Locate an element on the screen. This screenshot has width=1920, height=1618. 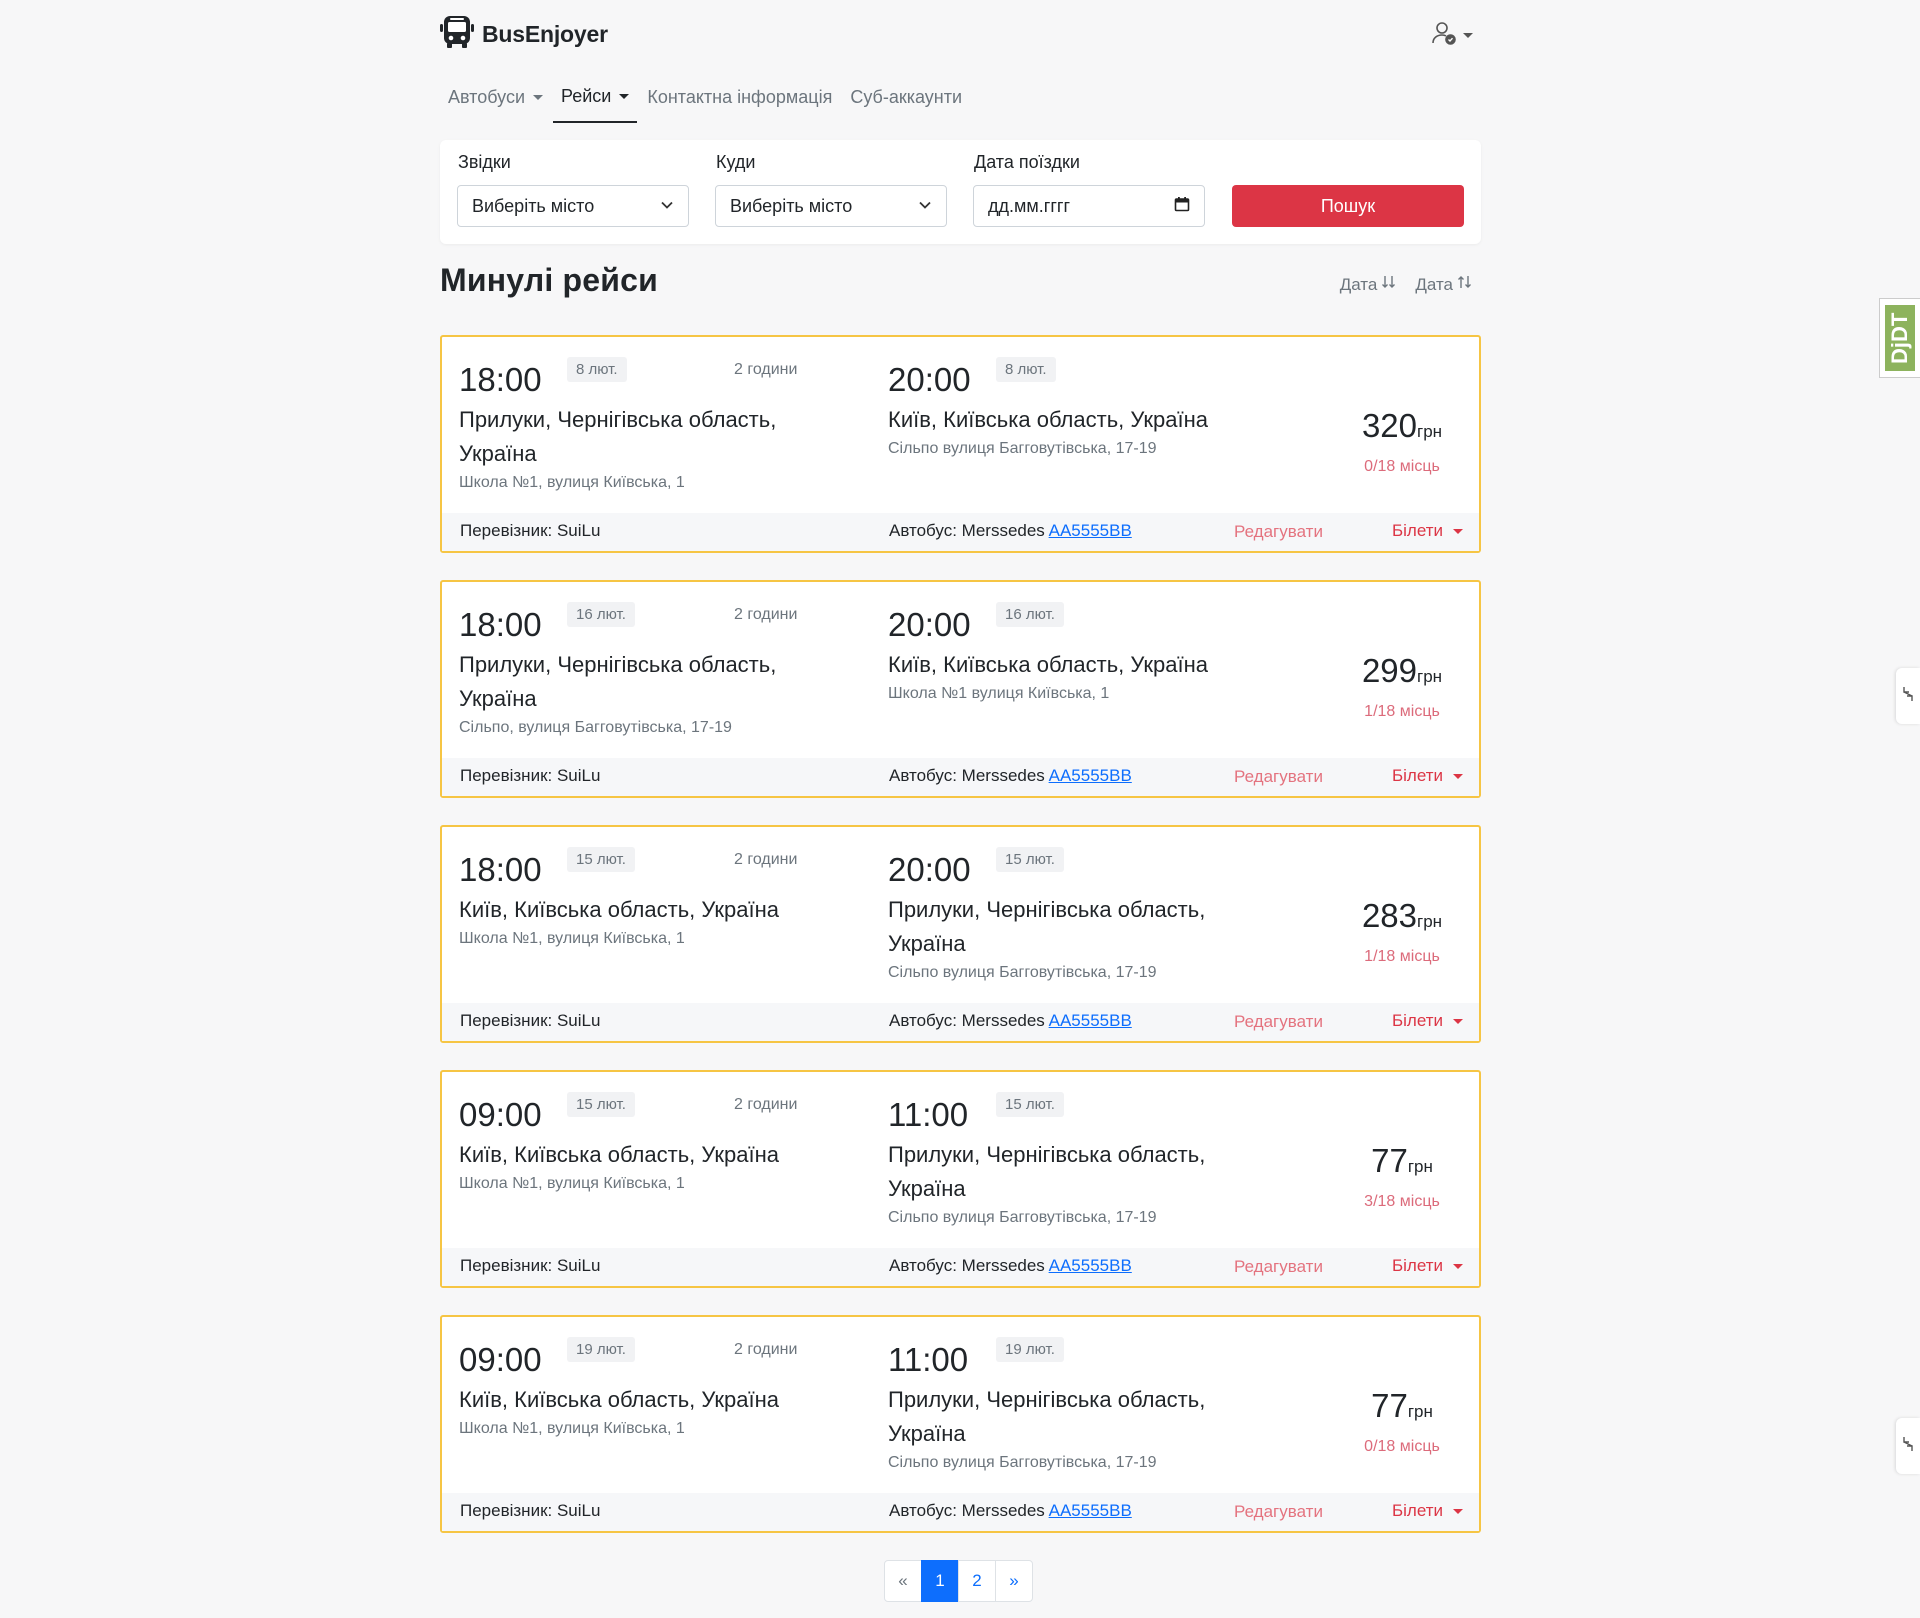
brand: BusEnjoyer is located at coordinates (524, 34).